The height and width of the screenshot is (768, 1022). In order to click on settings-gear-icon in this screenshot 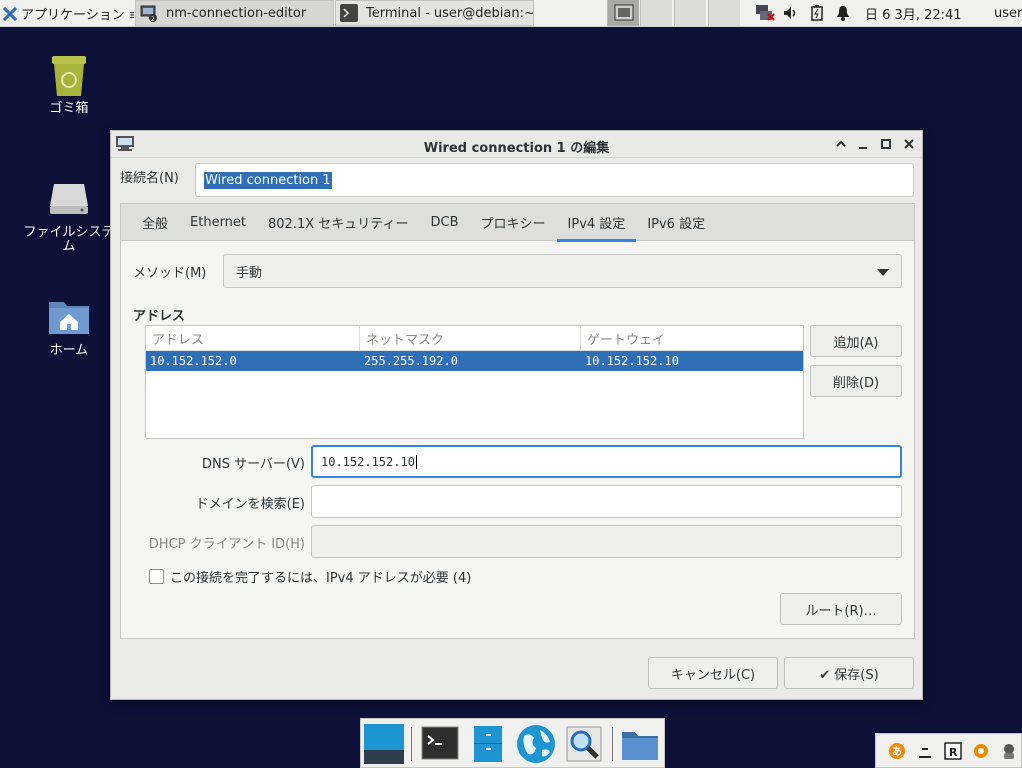, I will do `click(981, 751)`.